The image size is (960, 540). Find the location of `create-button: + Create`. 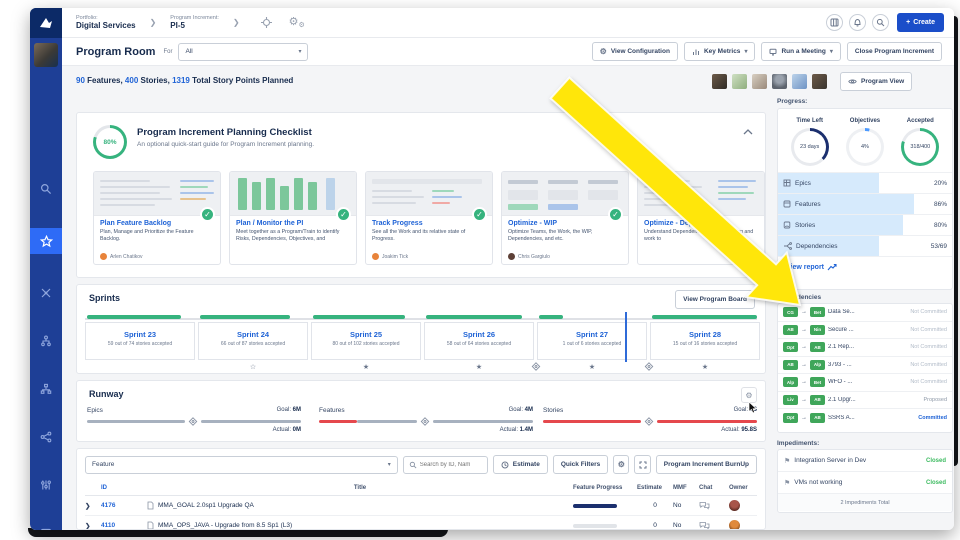

create-button: + Create is located at coordinates (920, 22).